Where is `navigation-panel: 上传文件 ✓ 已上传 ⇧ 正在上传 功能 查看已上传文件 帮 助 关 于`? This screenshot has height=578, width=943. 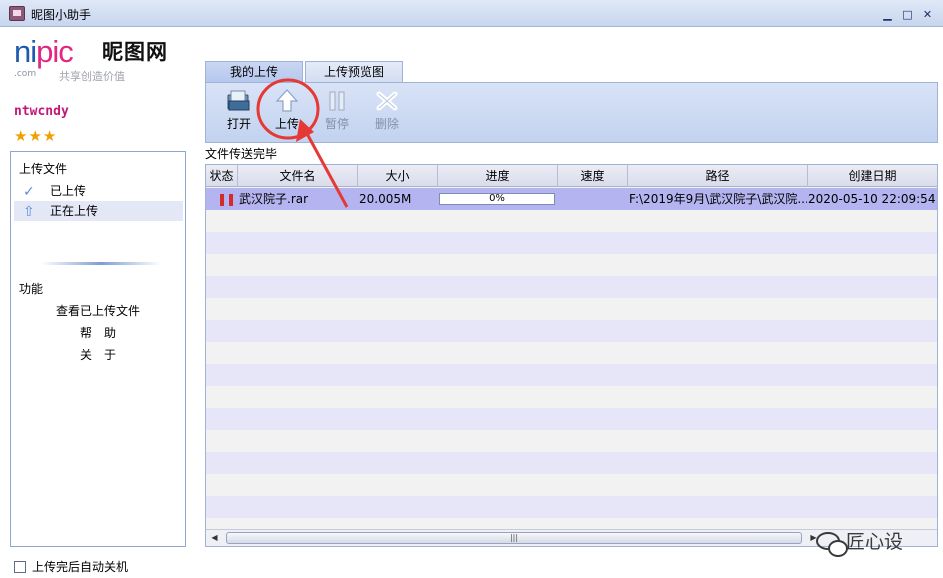 navigation-panel: 上传文件 ✓ 已上传 ⇧ 正在上传 功能 查看已上传文件 帮 助 关 于 is located at coordinates (98, 349).